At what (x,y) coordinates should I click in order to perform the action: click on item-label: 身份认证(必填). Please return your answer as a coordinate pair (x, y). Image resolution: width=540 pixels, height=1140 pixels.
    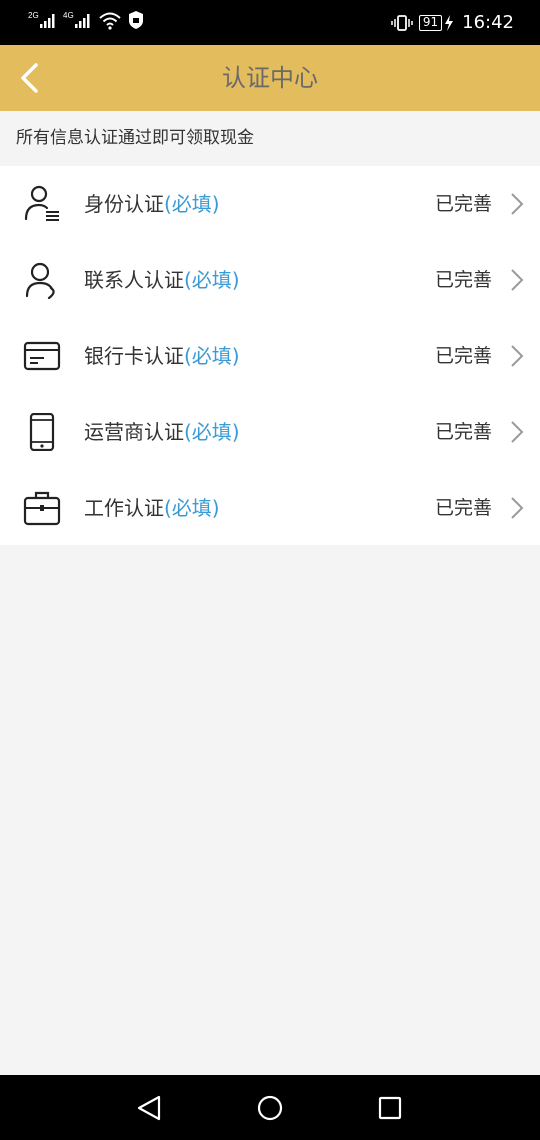
    Looking at the image, I should click on (152, 204).